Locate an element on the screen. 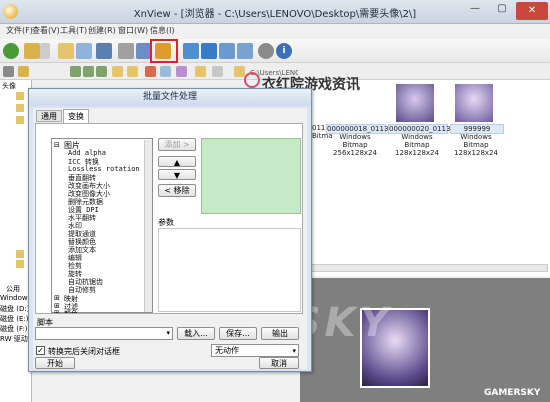 The height and width of the screenshot is (402, 550). watermark-corner: GAMERSKY is located at coordinates (512, 393).